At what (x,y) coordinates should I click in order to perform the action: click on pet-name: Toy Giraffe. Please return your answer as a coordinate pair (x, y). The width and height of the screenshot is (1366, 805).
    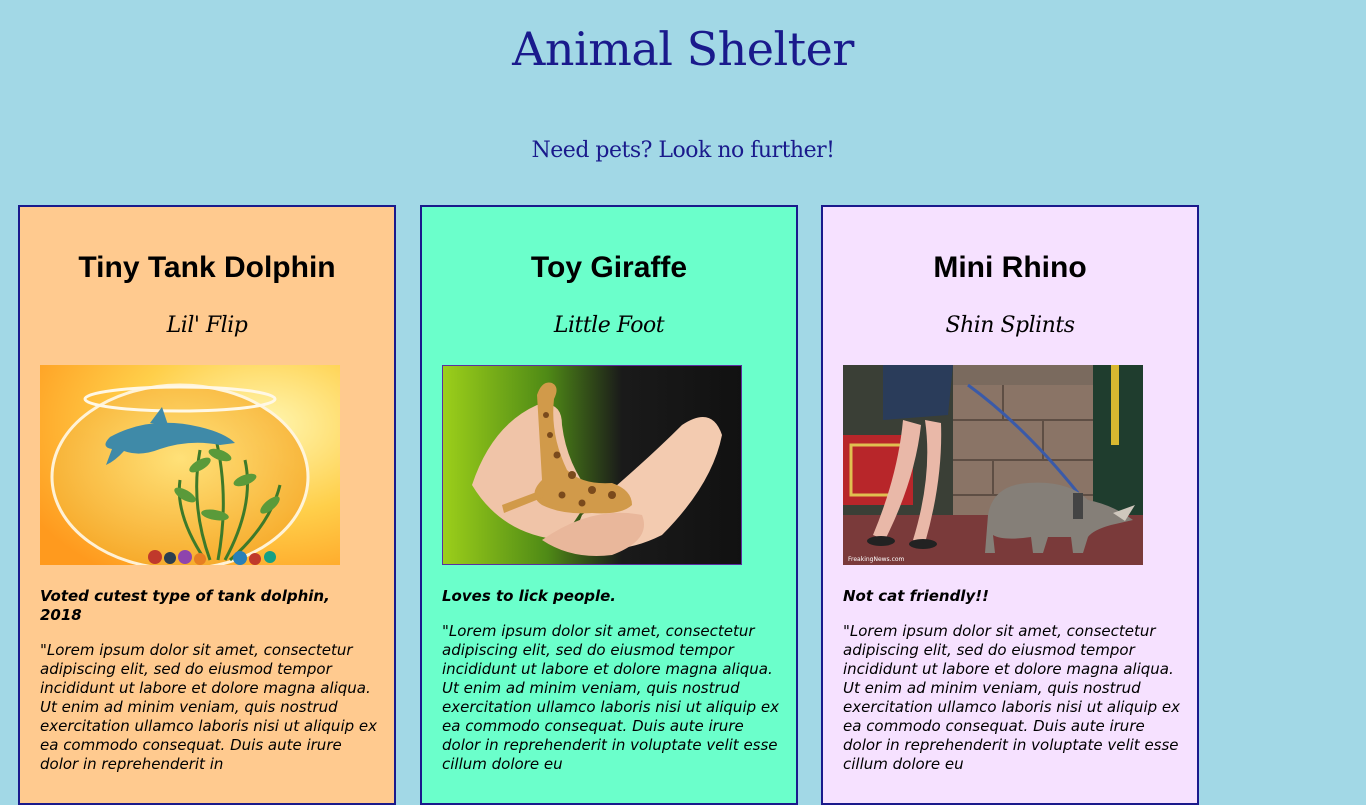
    Looking at the image, I should click on (609, 267).